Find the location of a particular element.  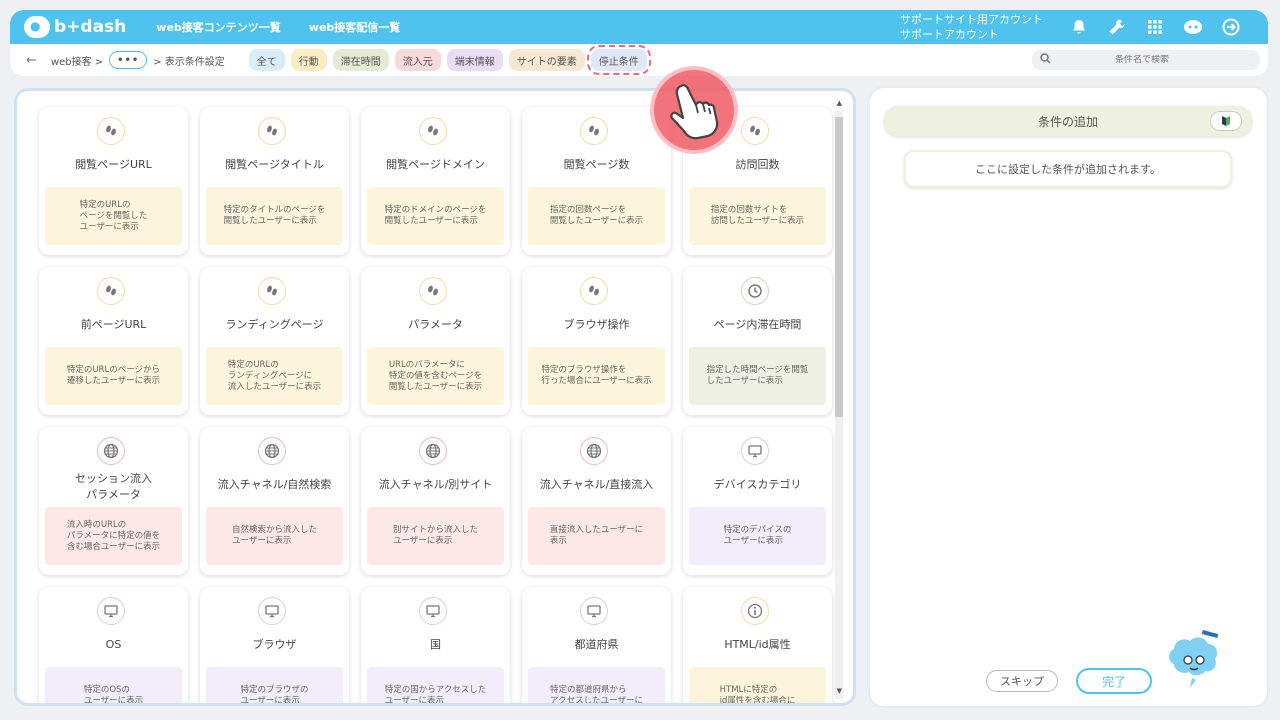

condition-card-prefecture: 都道府県 特定の都道府県から アクセスしたユーザーに is located at coordinates (596, 645).